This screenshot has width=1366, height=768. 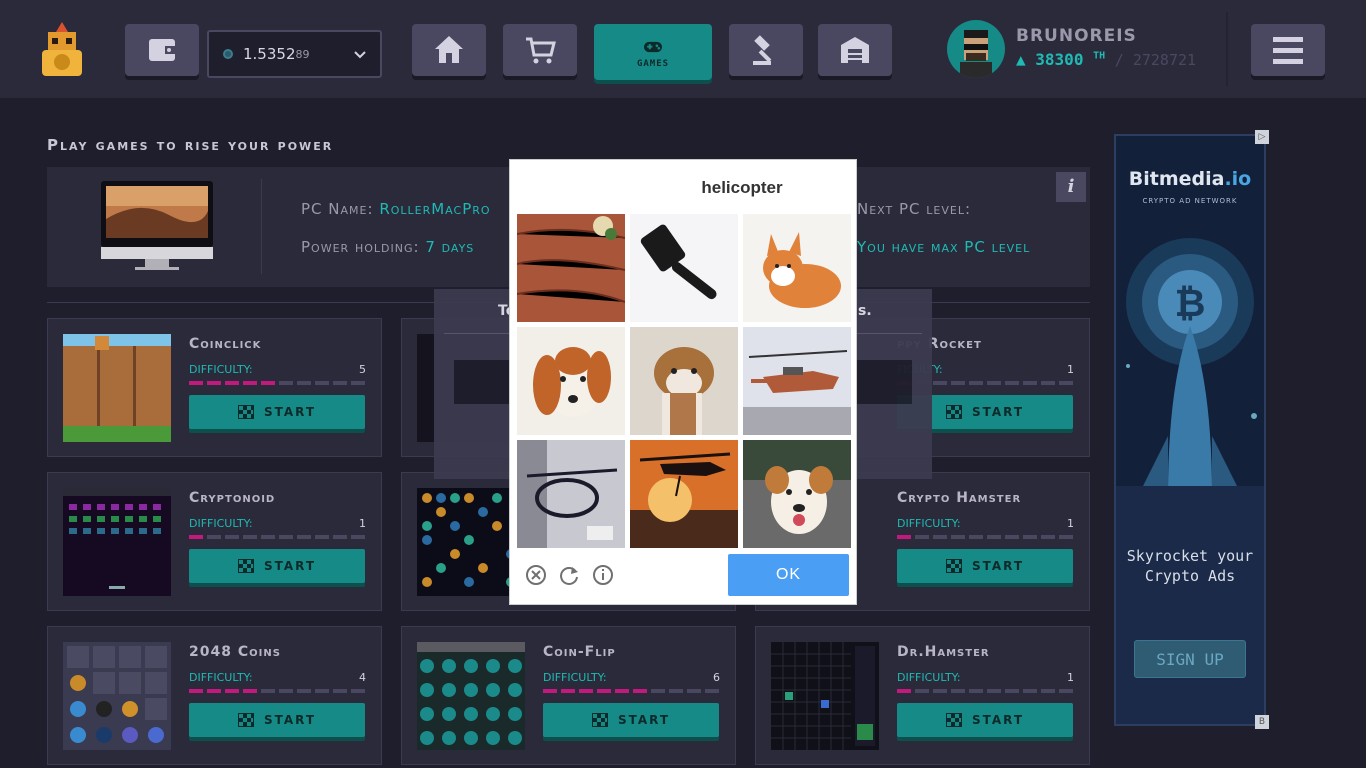 I want to click on dog-image, so click(x=797, y=494).